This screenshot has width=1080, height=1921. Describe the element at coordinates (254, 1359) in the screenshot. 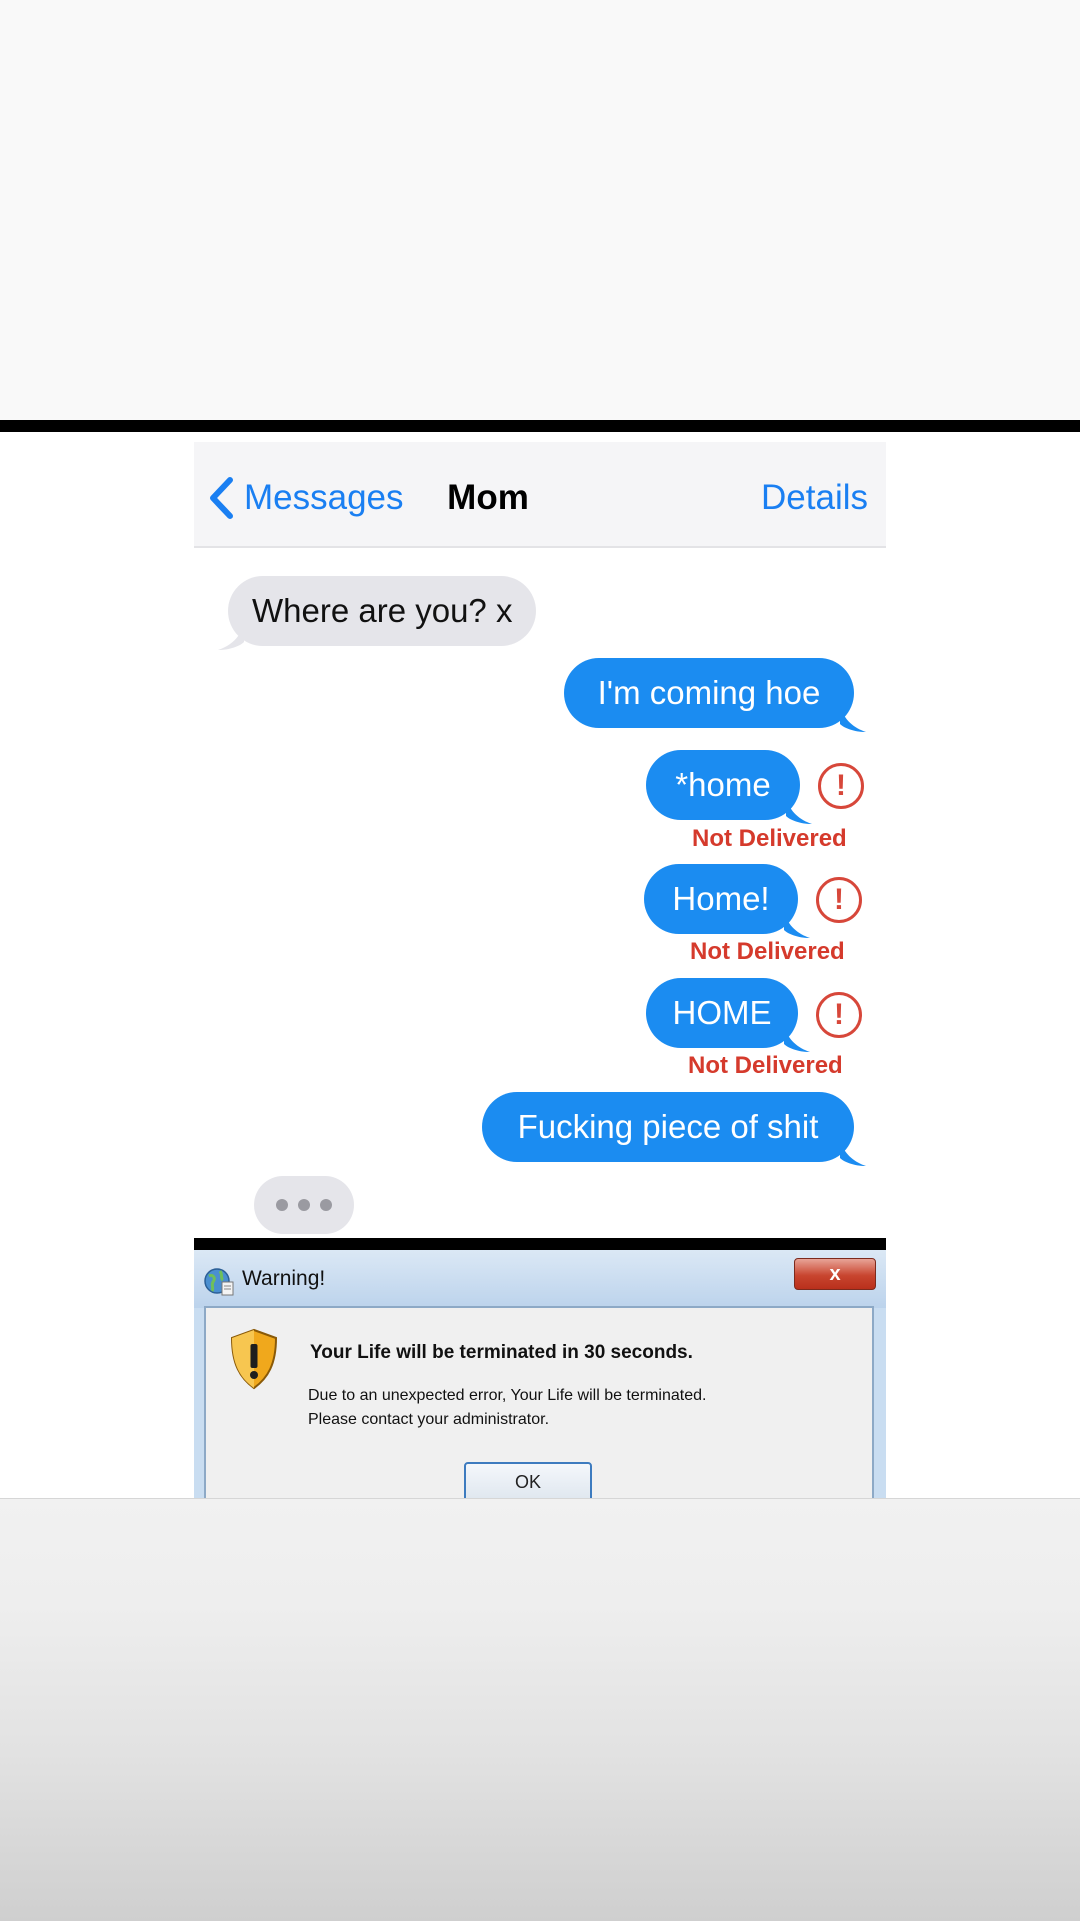

I see `warning-shield-icon` at that location.